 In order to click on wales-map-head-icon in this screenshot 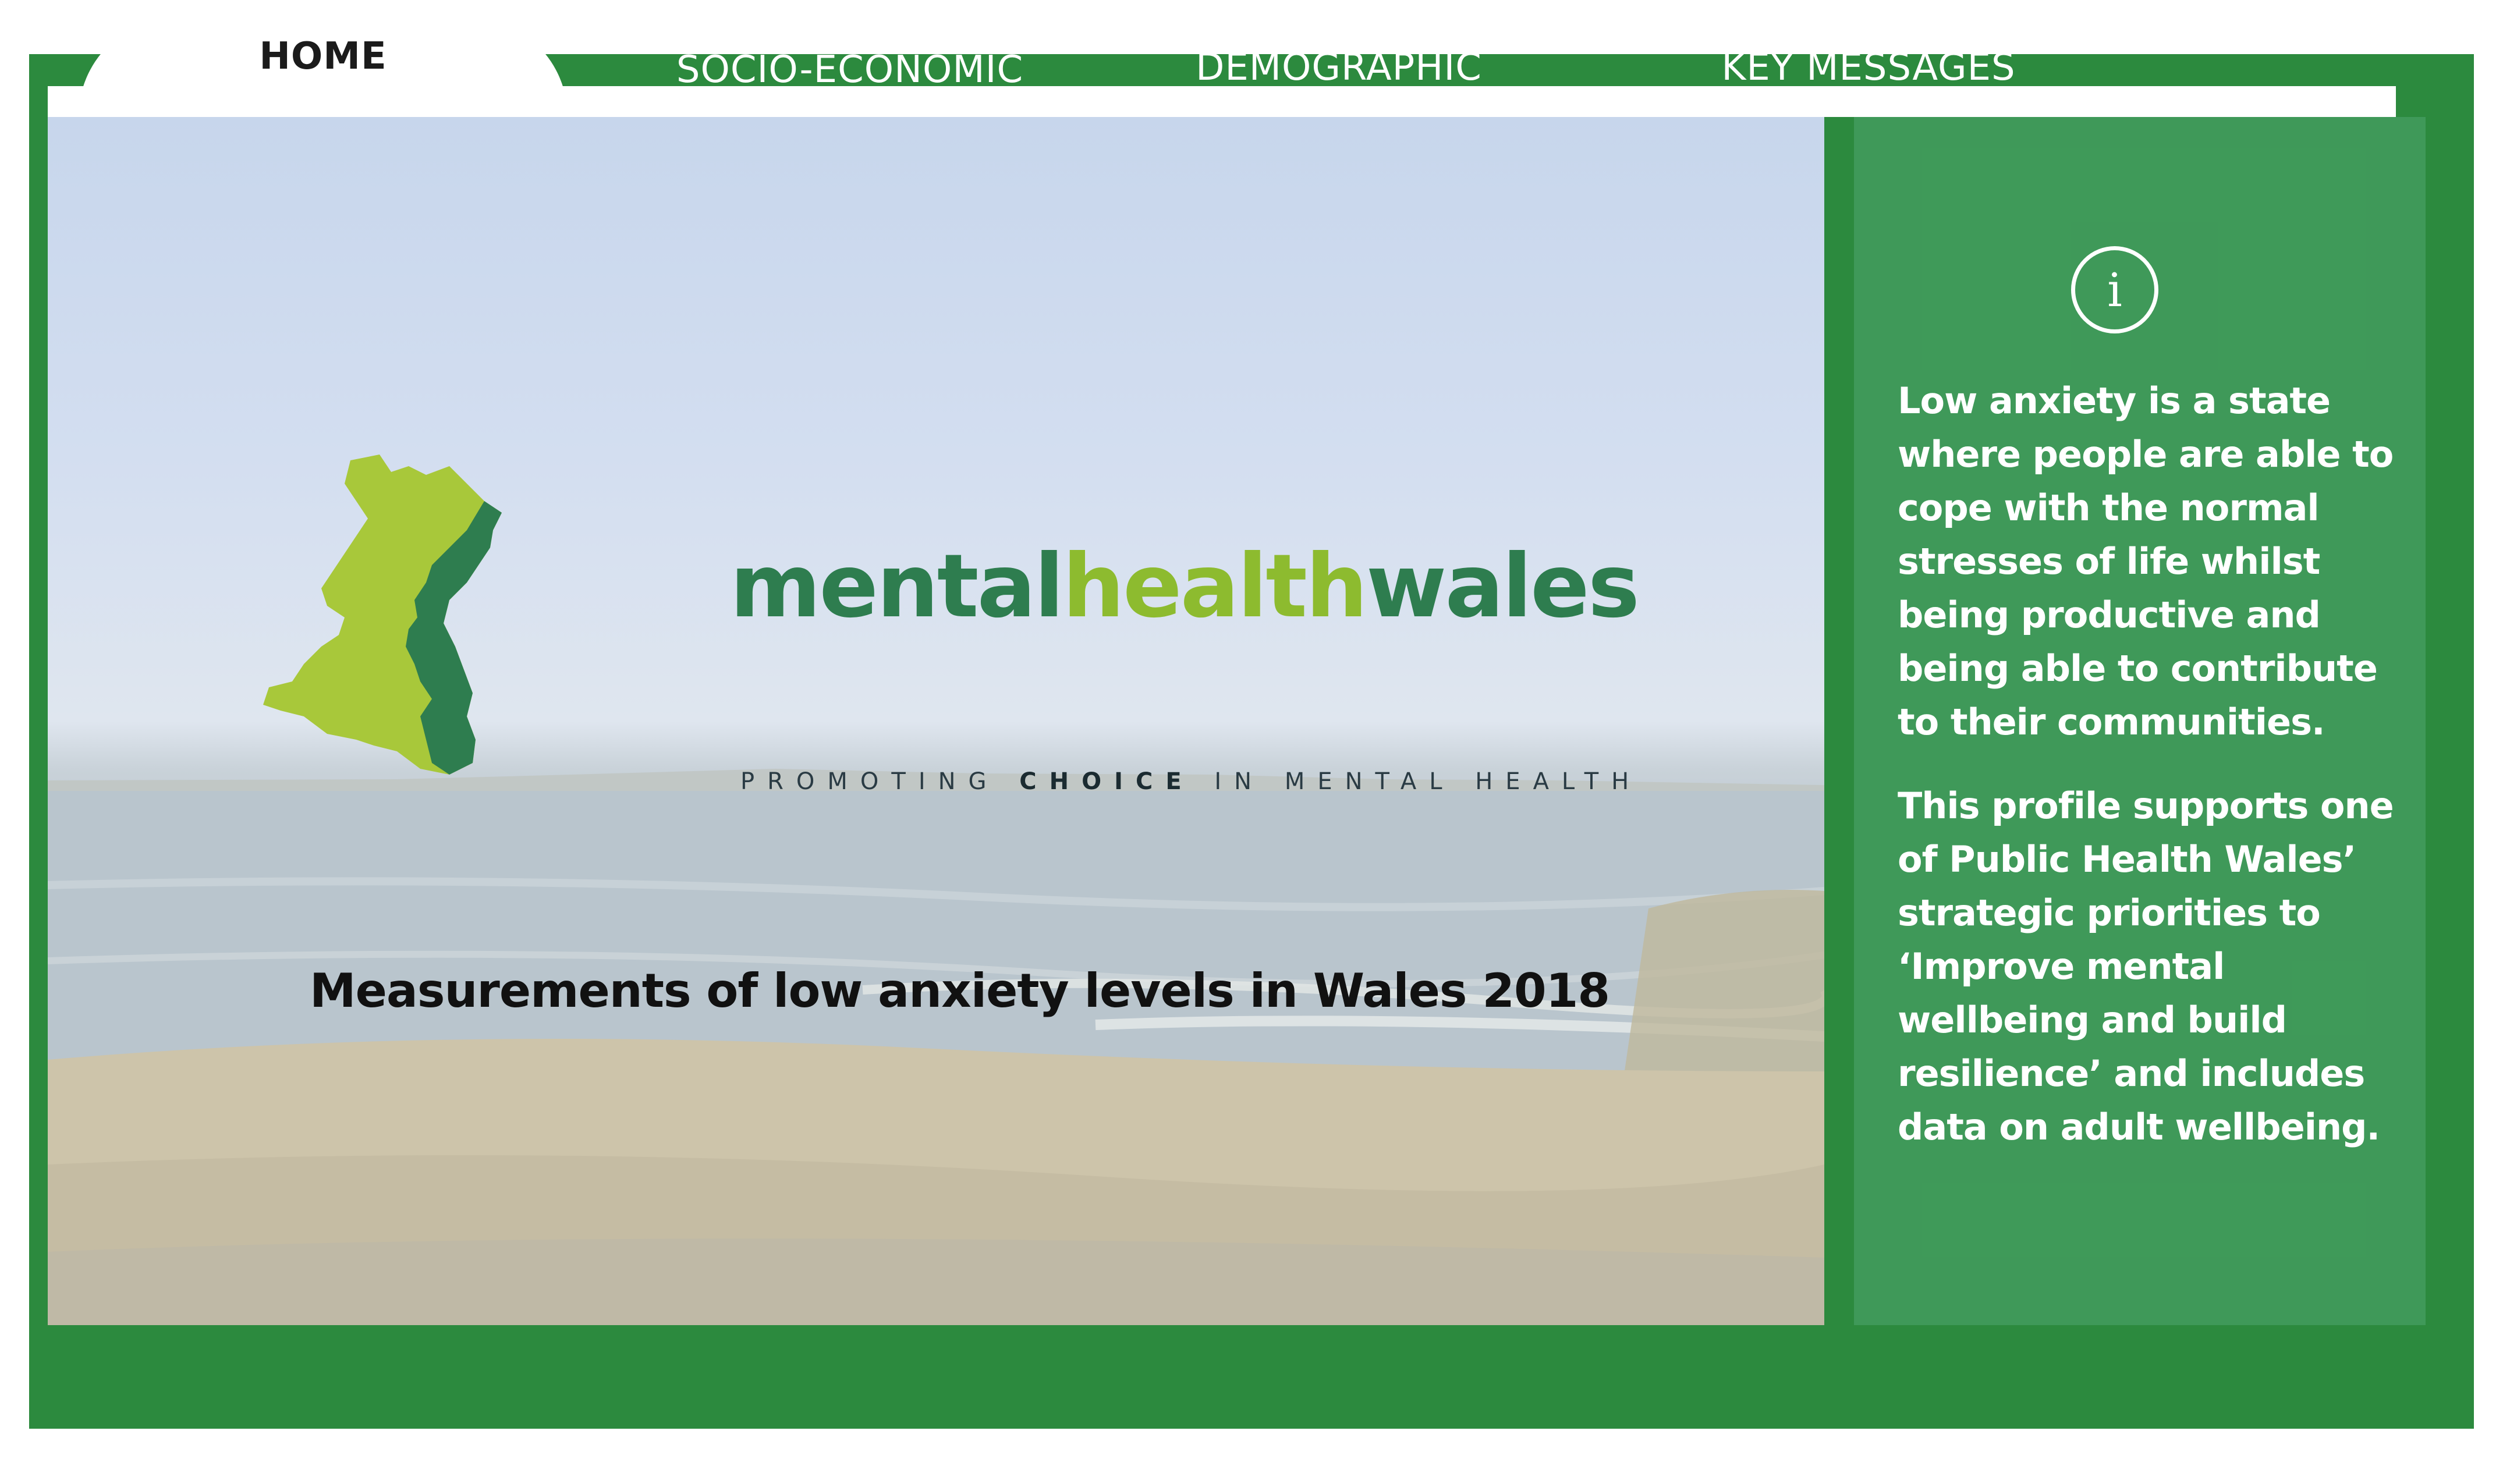, I will do `click(382, 615)`.